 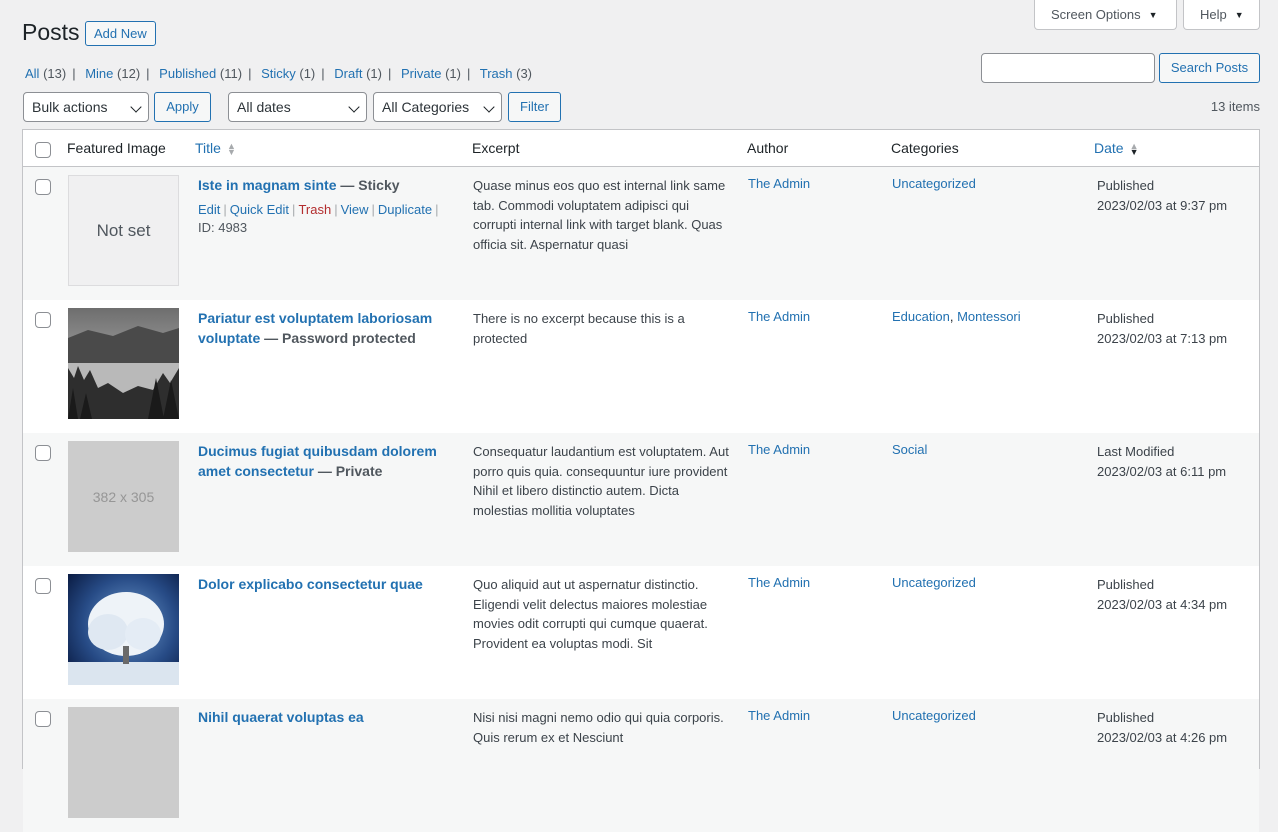 What do you see at coordinates (405, 209) in the screenshot?
I see `duplicate-link: Duplicate` at bounding box center [405, 209].